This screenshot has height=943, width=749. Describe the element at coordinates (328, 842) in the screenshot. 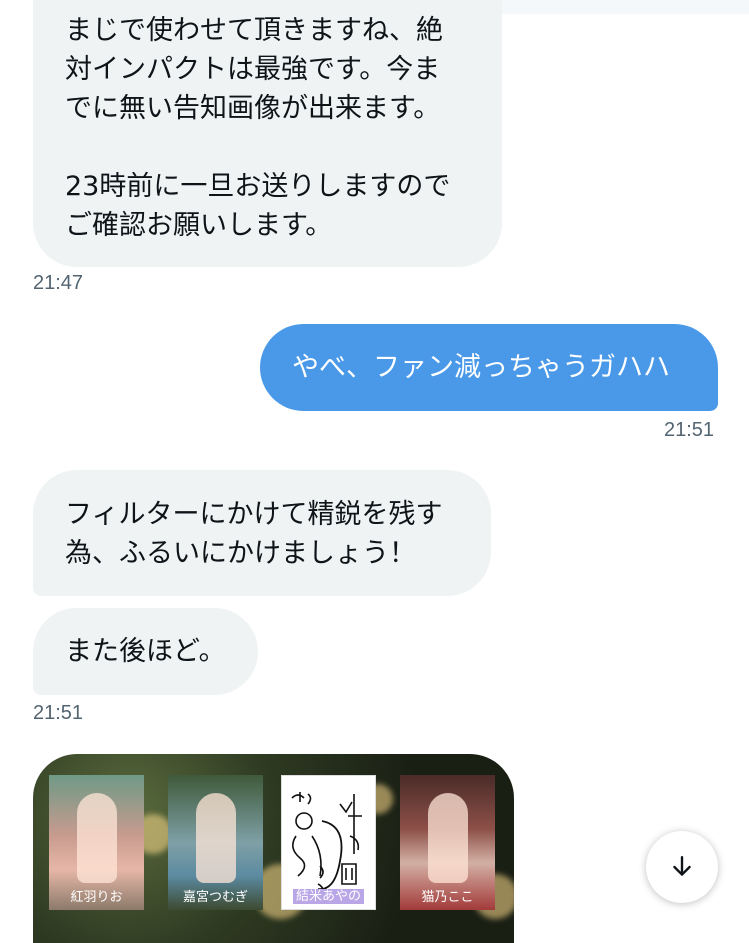

I see `drawing-tile: 結米あやの` at that location.